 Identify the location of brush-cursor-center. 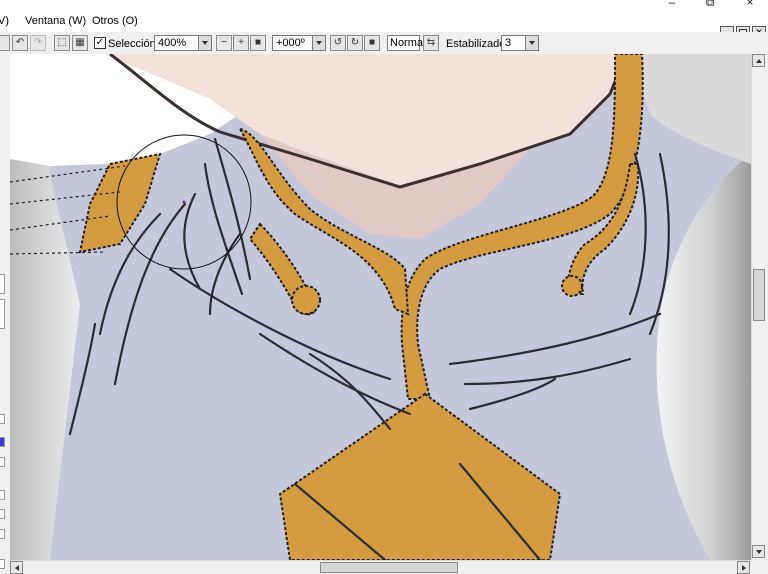
(184, 202).